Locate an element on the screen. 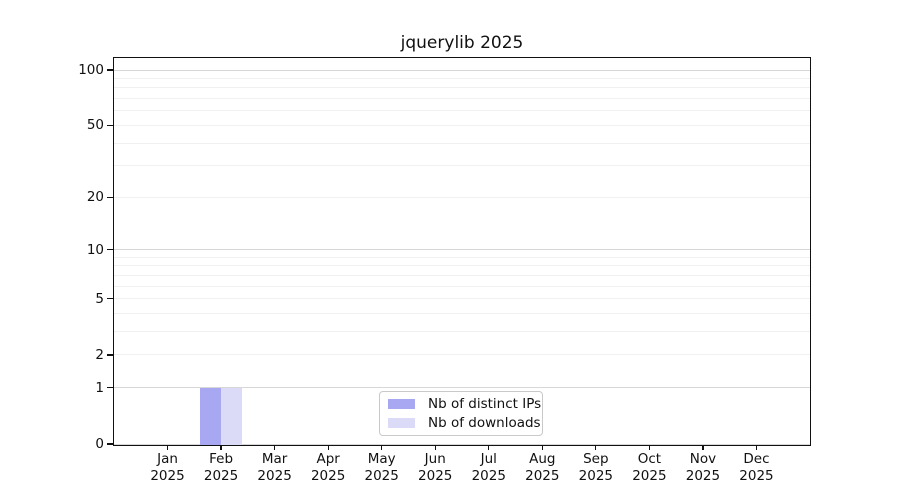 This screenshot has width=900, height=500. x-tick-label: Aug 2025 is located at coordinates (542, 467).